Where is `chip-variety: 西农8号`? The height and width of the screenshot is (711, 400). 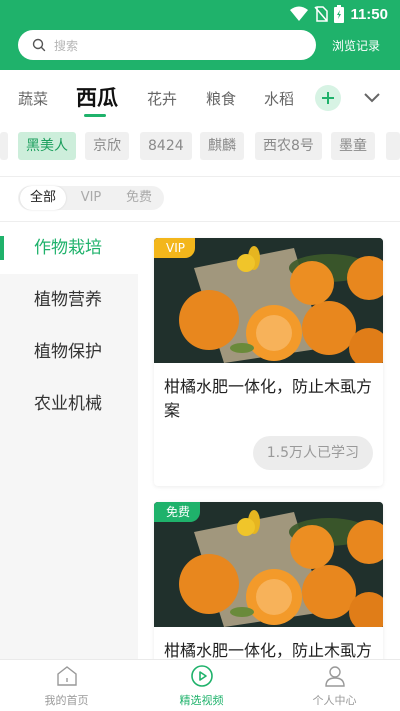 chip-variety: 西农8号 is located at coordinates (288, 146).